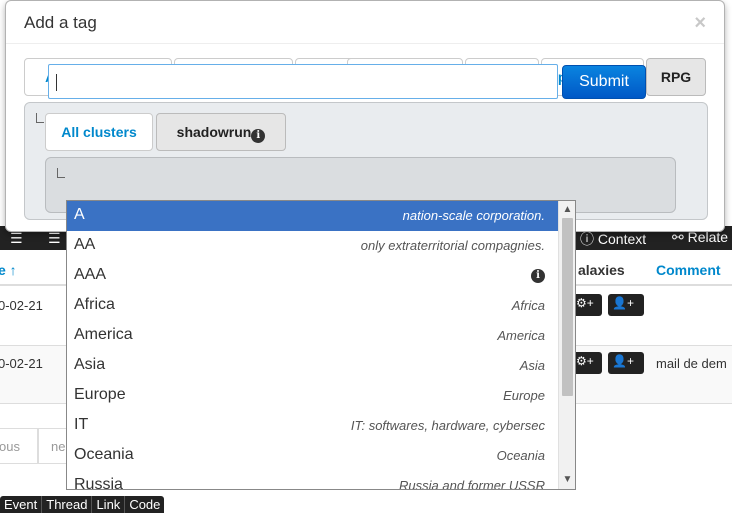  Describe the element at coordinates (532, 365) in the screenshot. I see `option-description: Asia` at that location.